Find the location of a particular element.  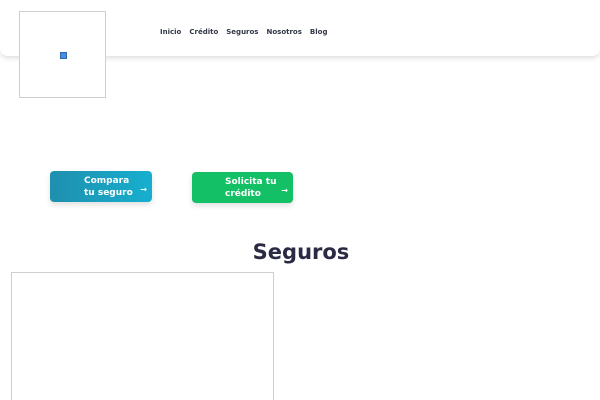

insurance-card-placeholder is located at coordinates (142, 336).